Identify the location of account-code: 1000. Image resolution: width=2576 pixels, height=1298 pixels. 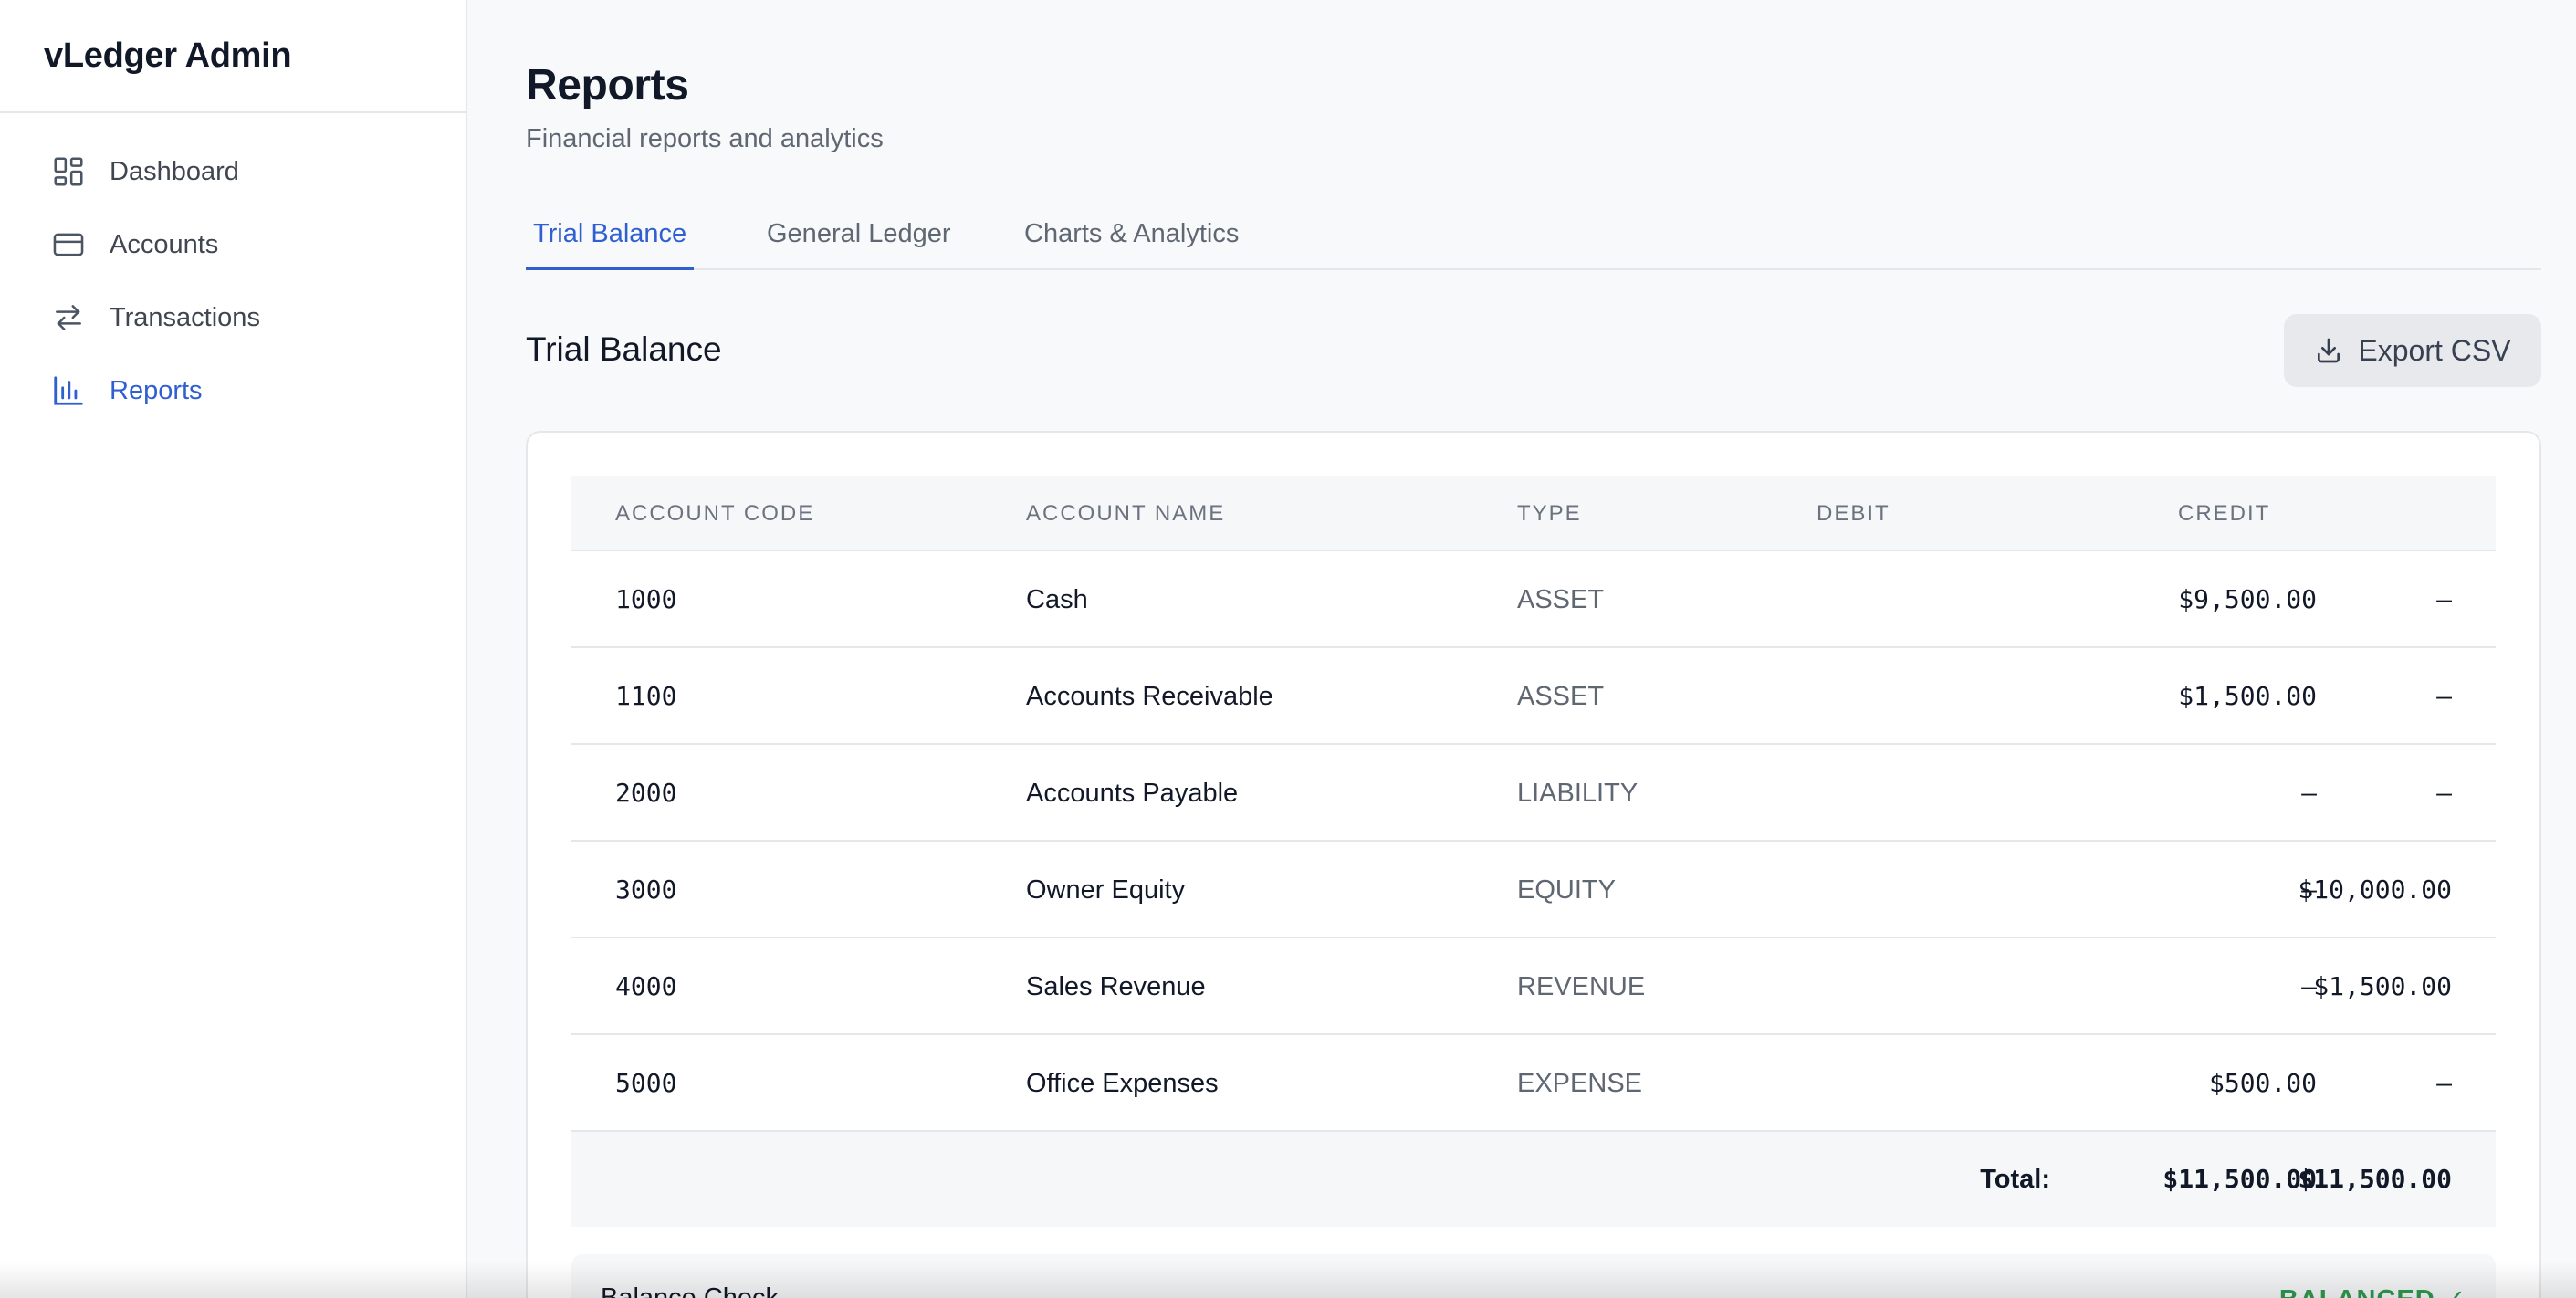
(646, 599).